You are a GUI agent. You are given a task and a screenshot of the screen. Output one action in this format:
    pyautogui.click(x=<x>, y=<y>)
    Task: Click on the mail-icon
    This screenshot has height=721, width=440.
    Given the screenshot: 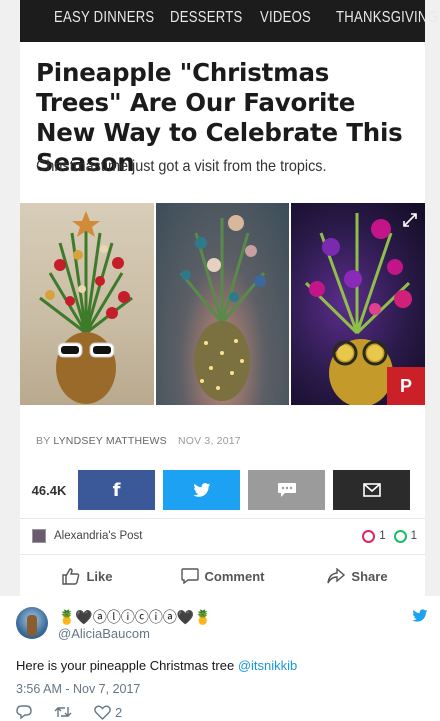 What is the action you would take?
    pyautogui.click(x=371, y=490)
    